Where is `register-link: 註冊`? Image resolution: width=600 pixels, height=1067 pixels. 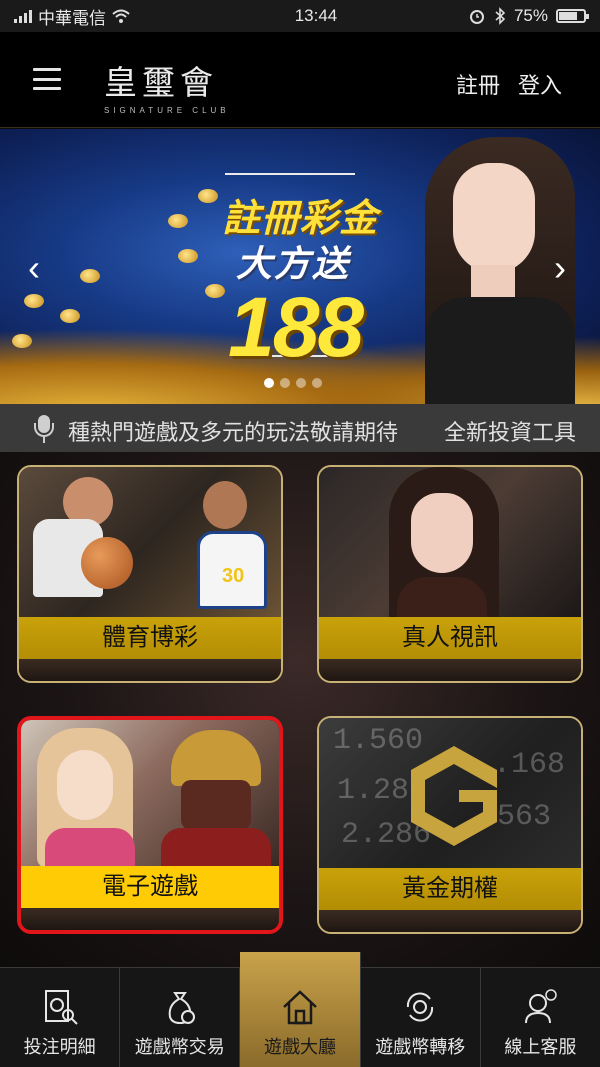 register-link: 註冊 is located at coordinates (478, 84).